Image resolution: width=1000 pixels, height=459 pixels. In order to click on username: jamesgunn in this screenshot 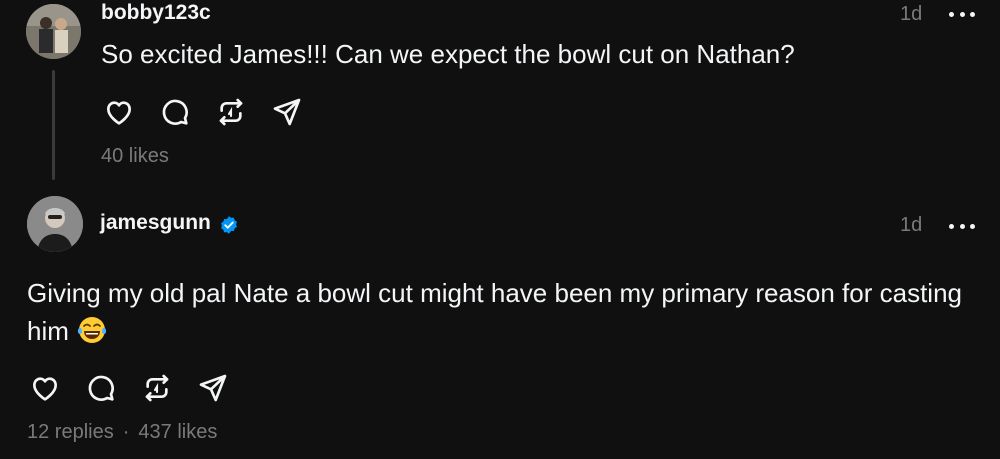, I will do `click(155, 223)`.